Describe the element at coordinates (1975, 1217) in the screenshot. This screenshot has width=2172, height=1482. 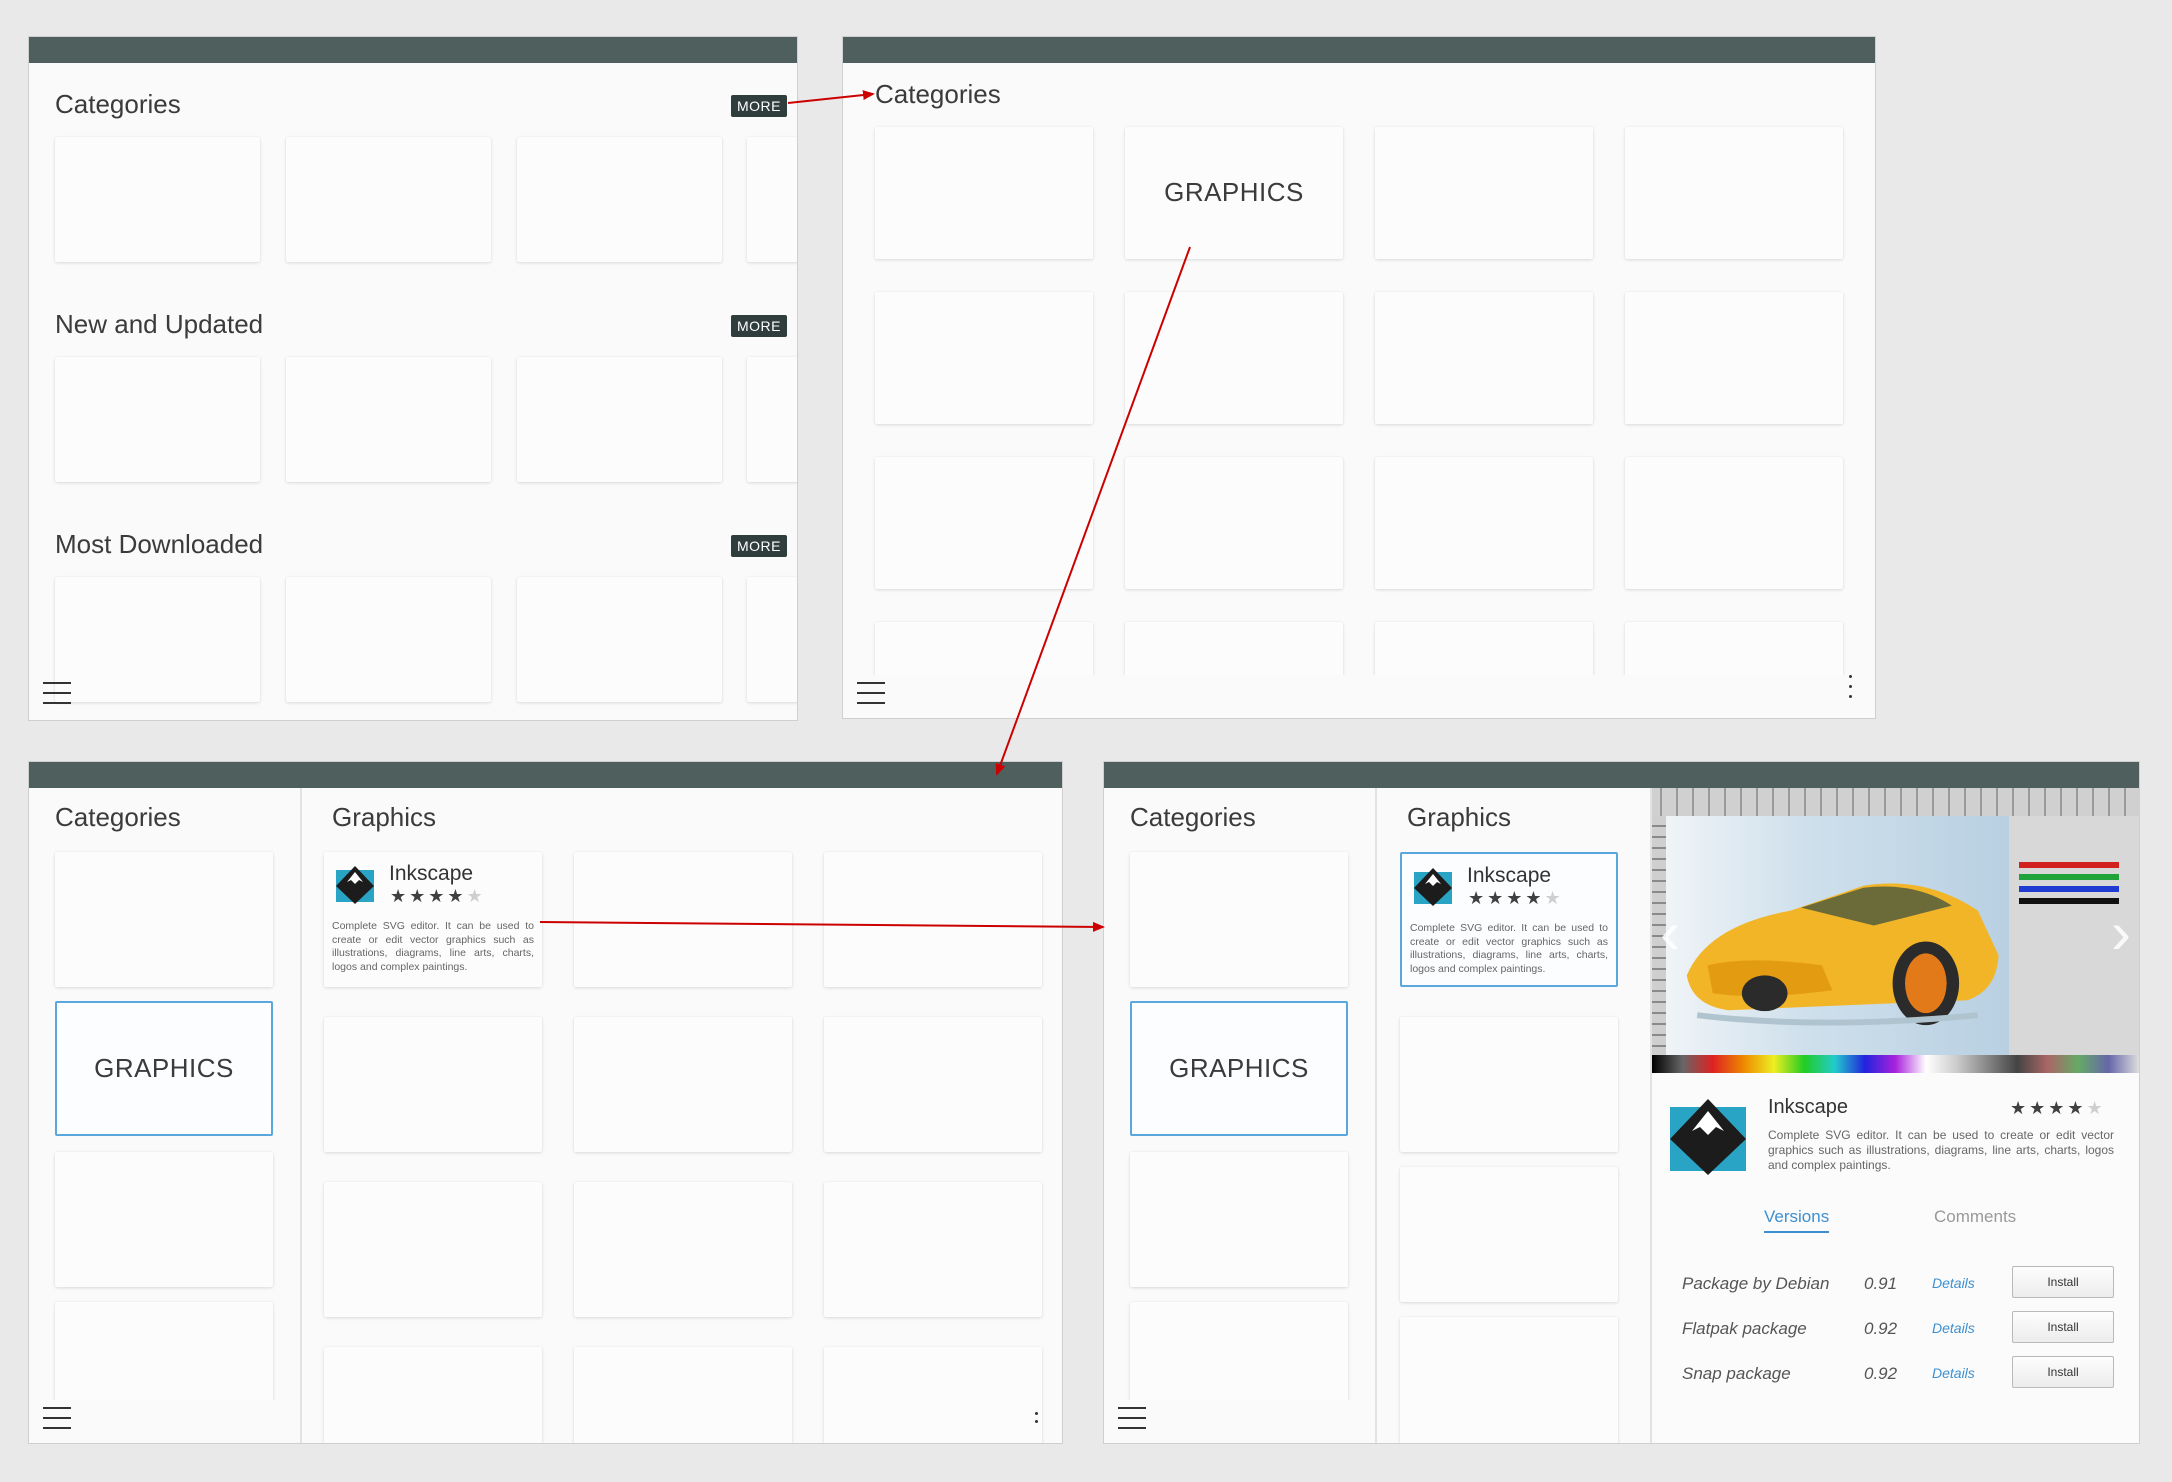
I see `tab-comments: Comments` at that location.